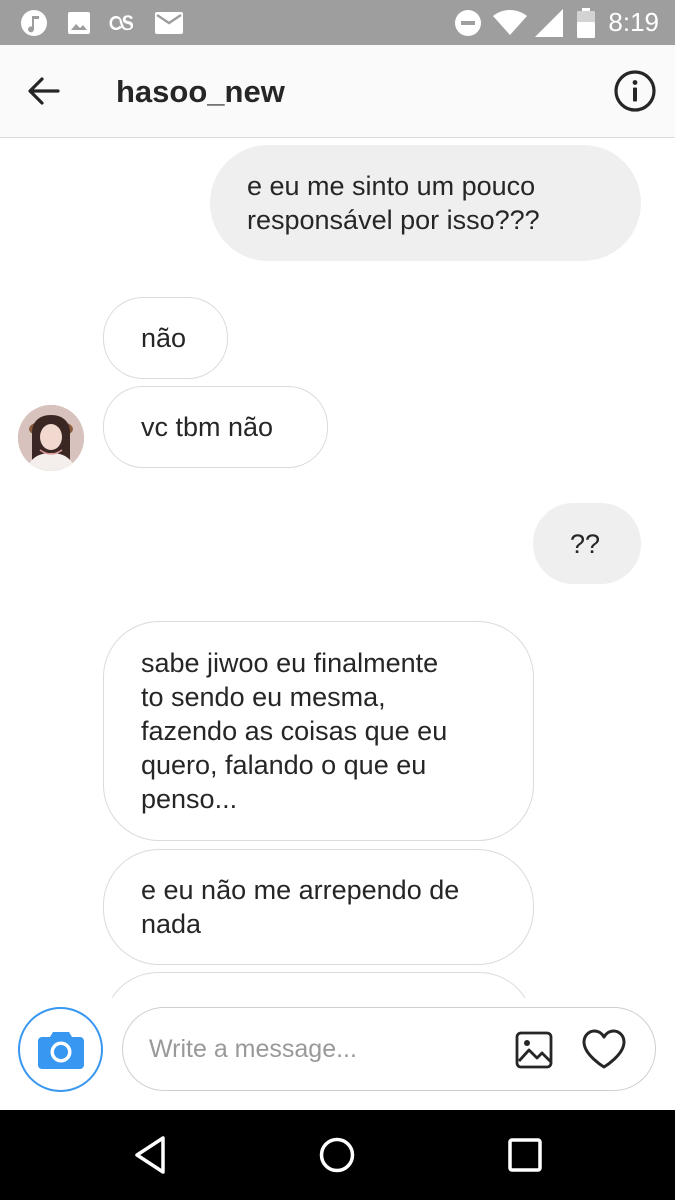 The image size is (675, 1200). I want to click on like-button, so click(604, 1049).